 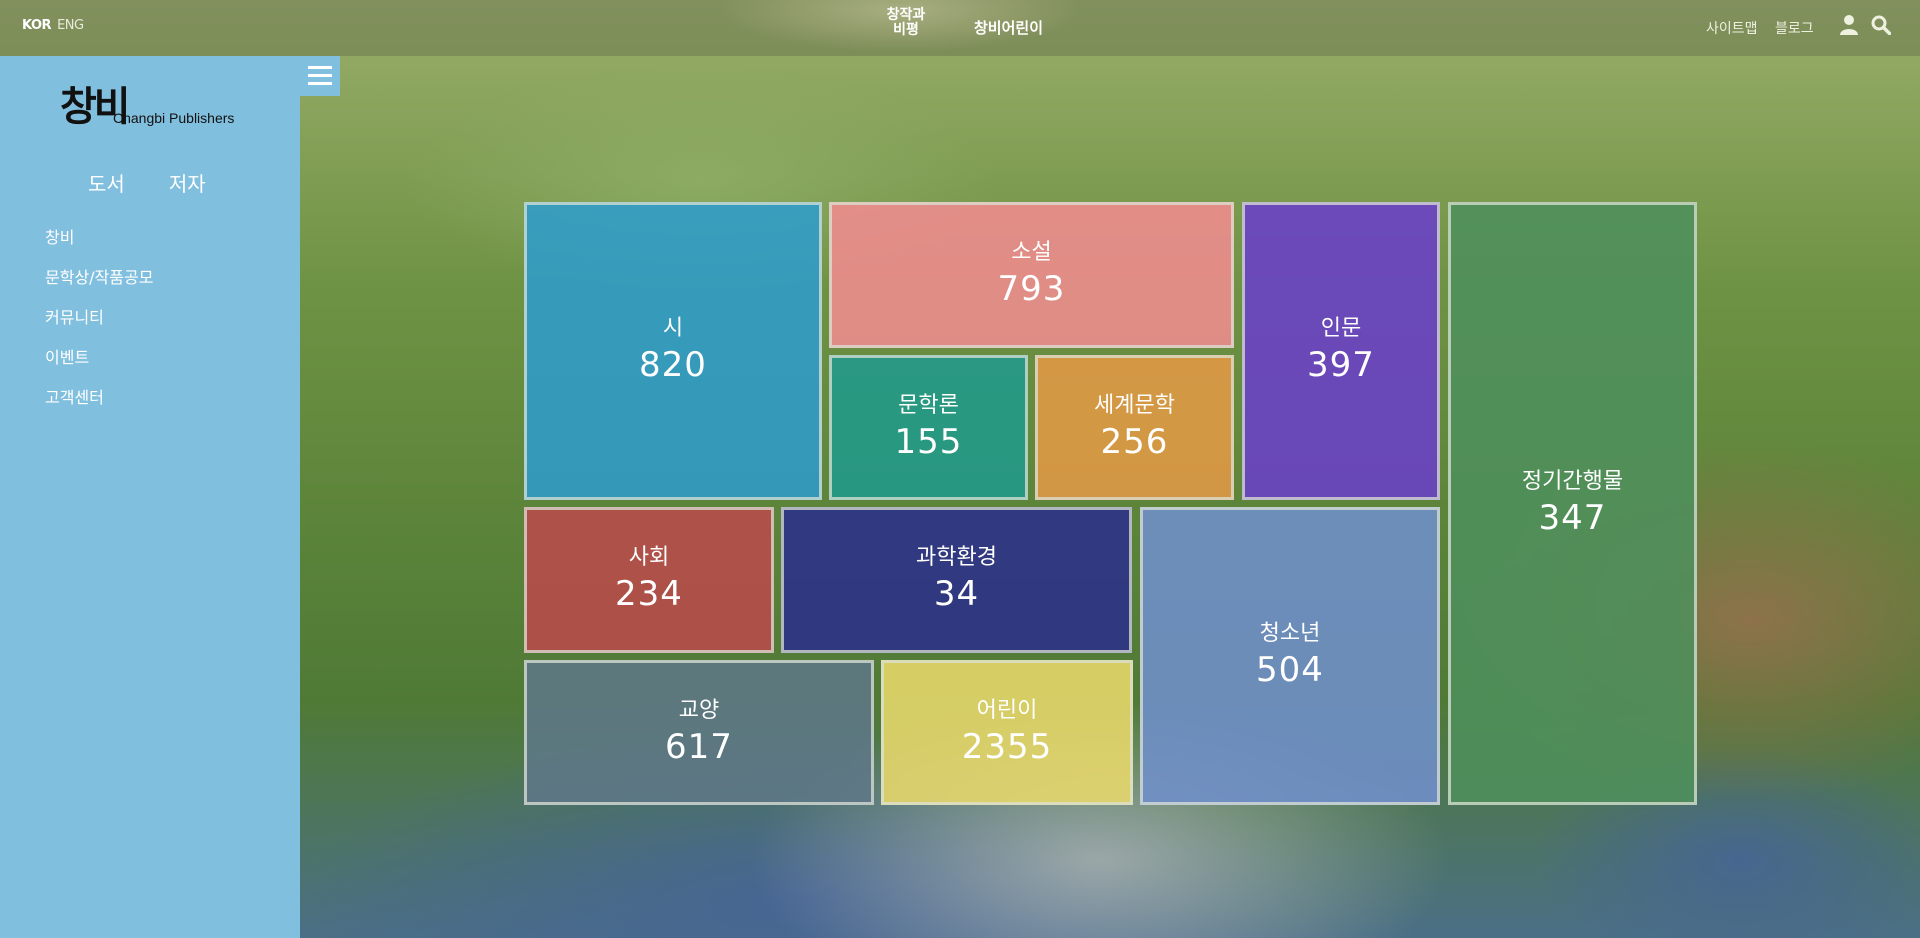 I want to click on sidebar-item-customer-center: 고객센터, so click(x=99, y=408).